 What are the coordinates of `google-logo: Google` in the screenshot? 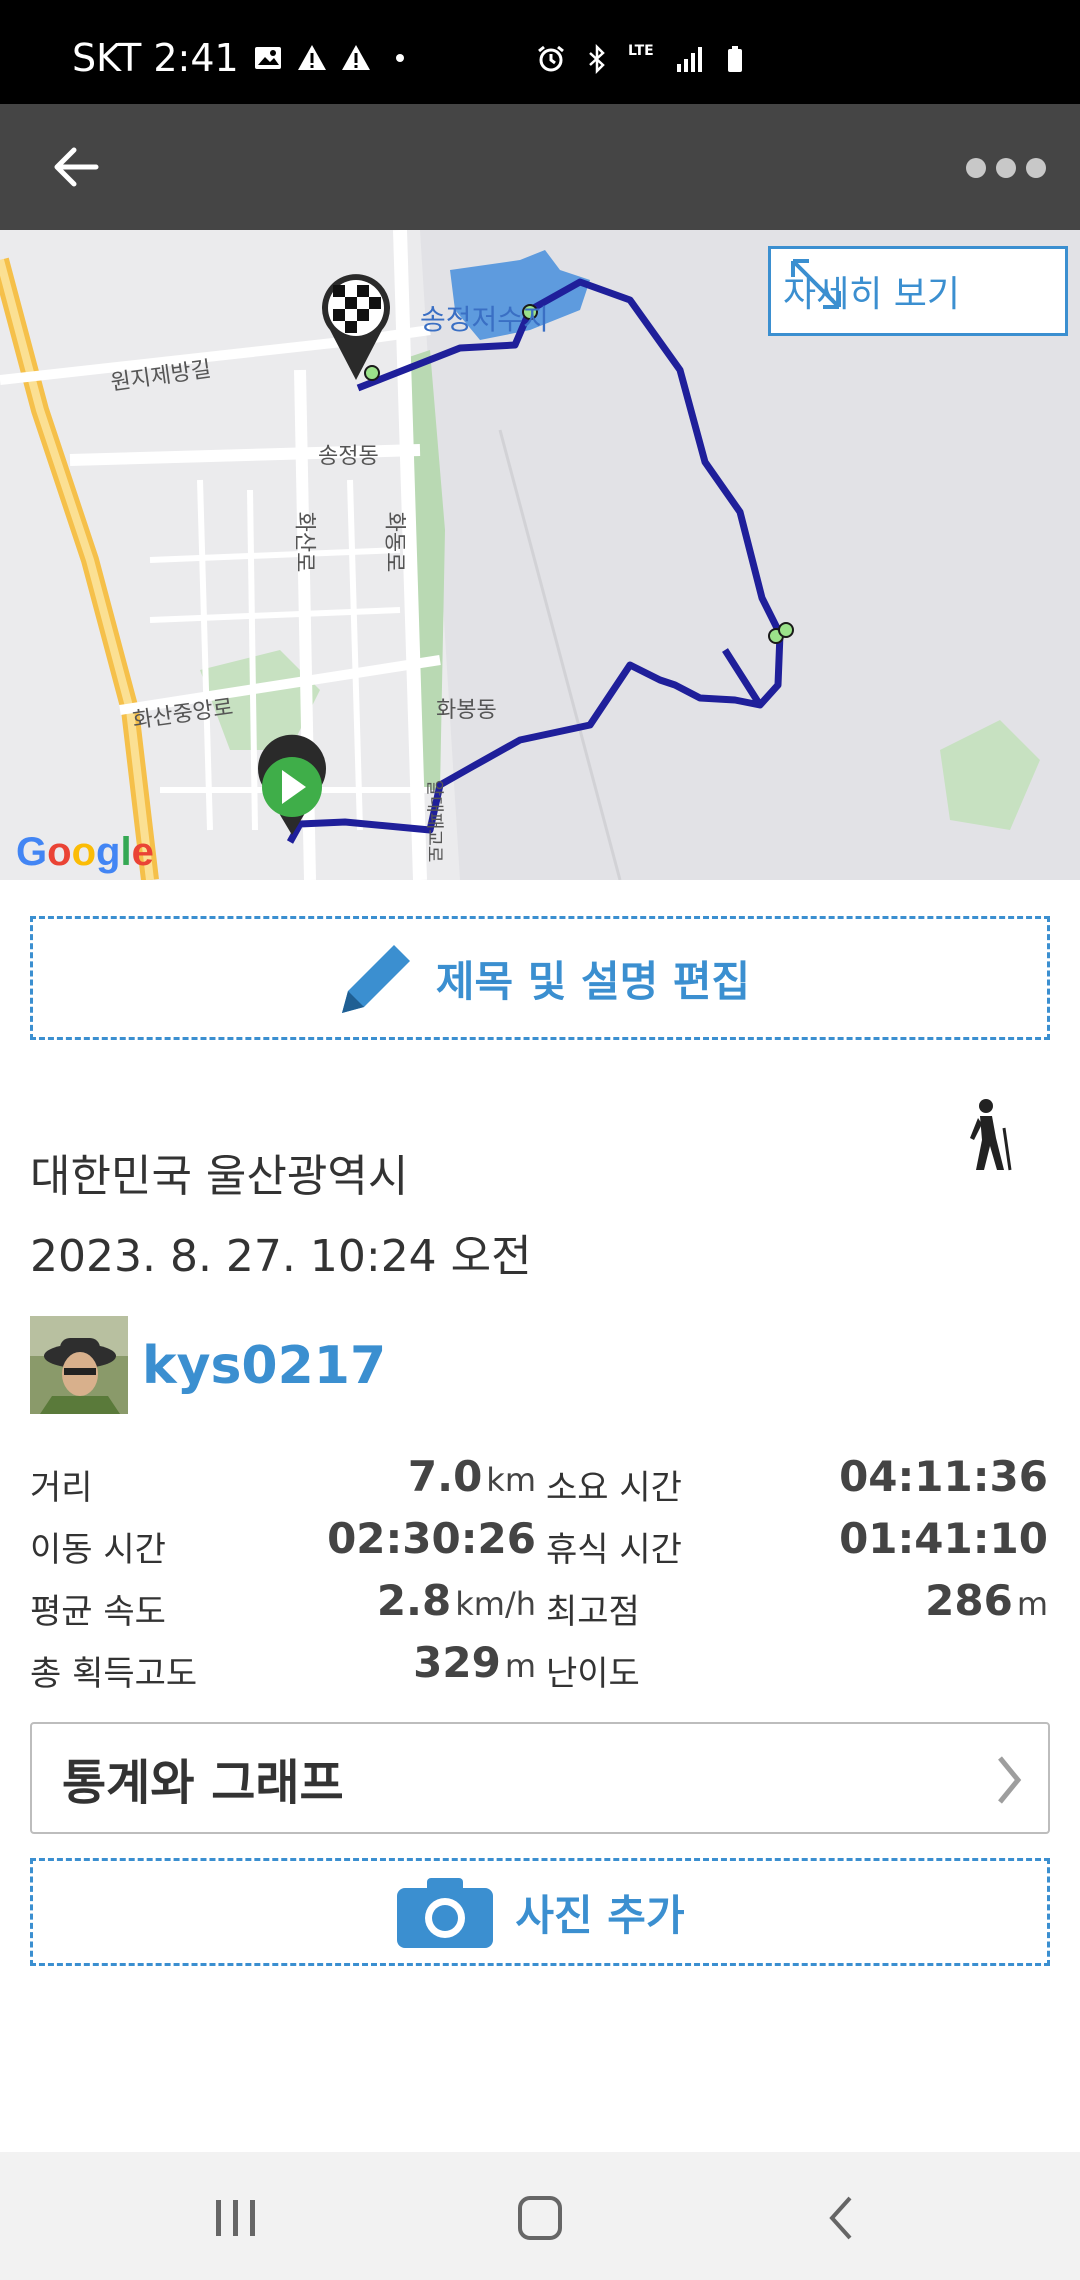 It's located at (85, 852).